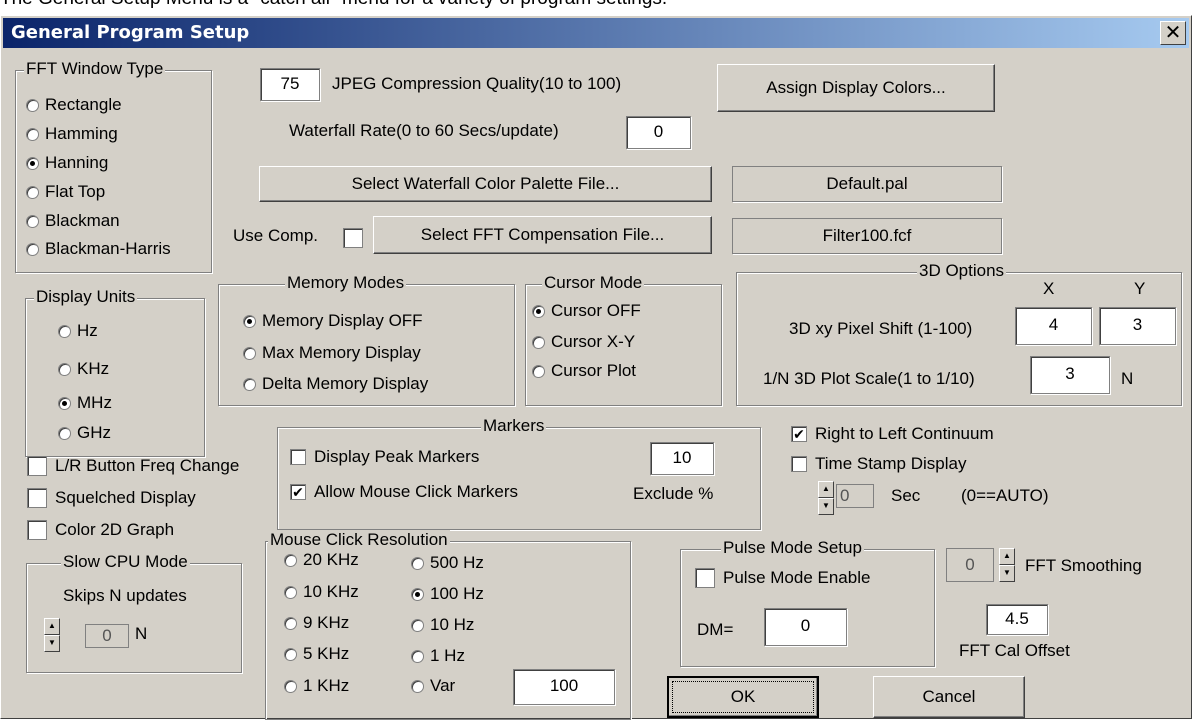 Image resolution: width=1192 pixels, height=720 pixels. Describe the element at coordinates (584, 371) in the screenshot. I see `radio-cursor-plot: Cursor Plot` at that location.